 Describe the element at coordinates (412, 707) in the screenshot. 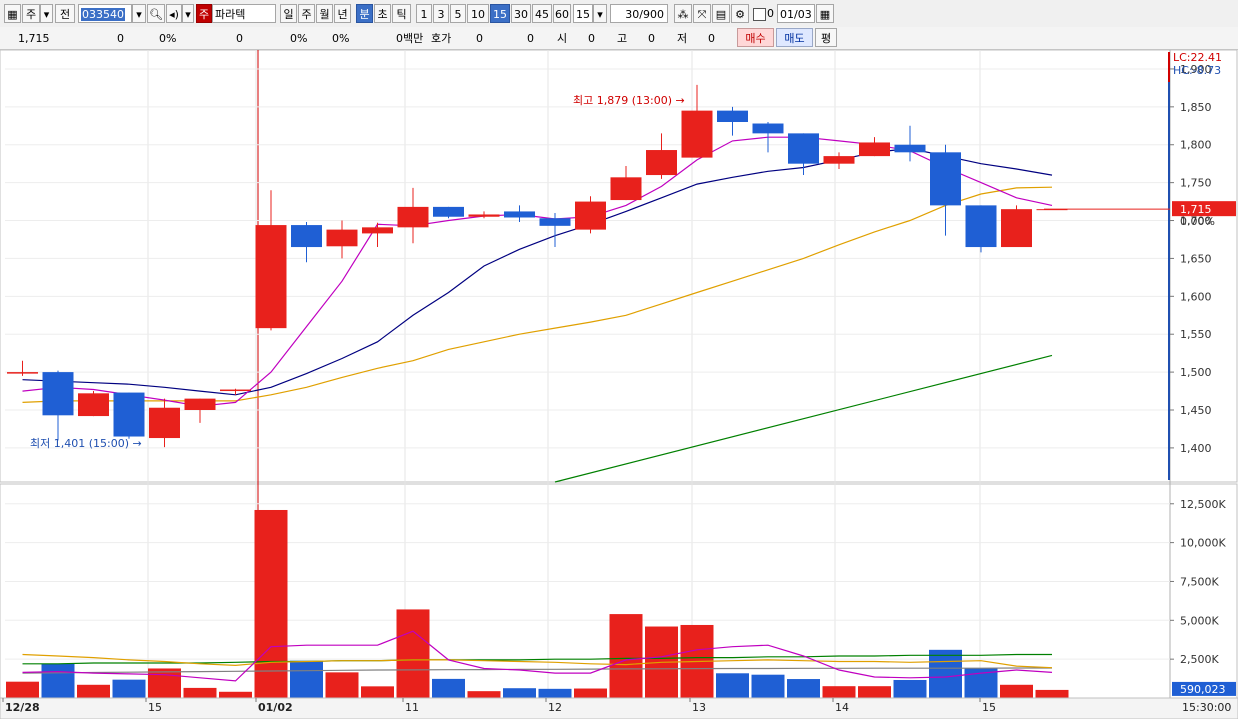

I see `x-tick-label: 11` at that location.